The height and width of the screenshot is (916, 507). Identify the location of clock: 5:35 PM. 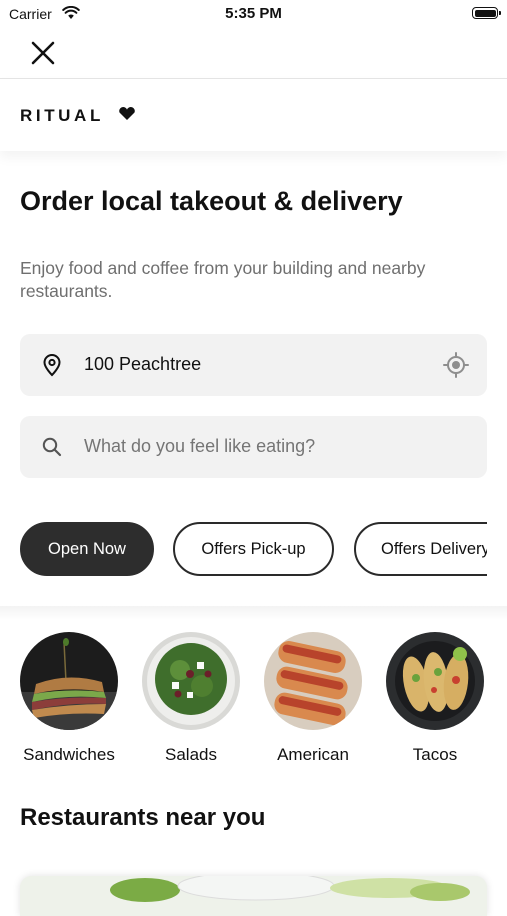
(253, 13).